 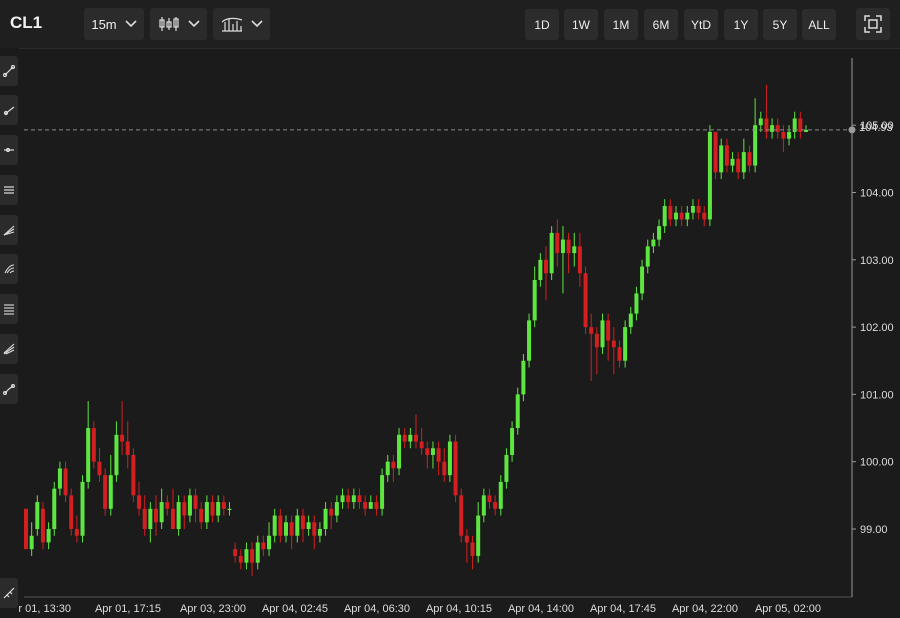 I want to click on price-tick-label: 101.00, so click(x=877, y=395).